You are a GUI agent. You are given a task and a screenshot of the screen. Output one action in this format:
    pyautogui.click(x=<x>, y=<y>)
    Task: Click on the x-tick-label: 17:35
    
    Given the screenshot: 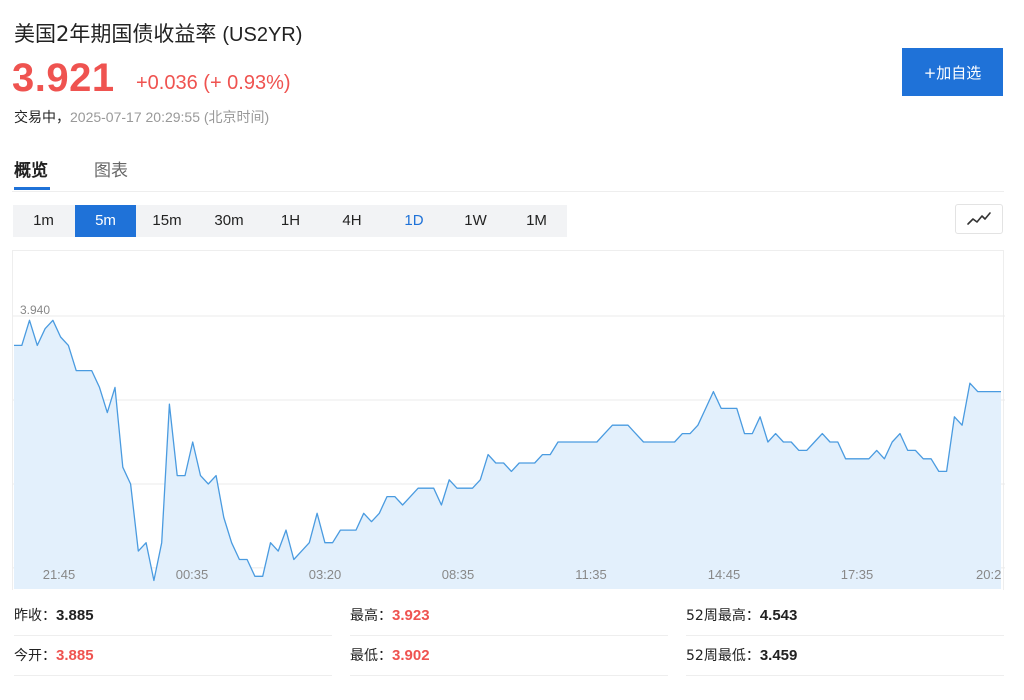 What is the action you would take?
    pyautogui.click(x=857, y=574)
    